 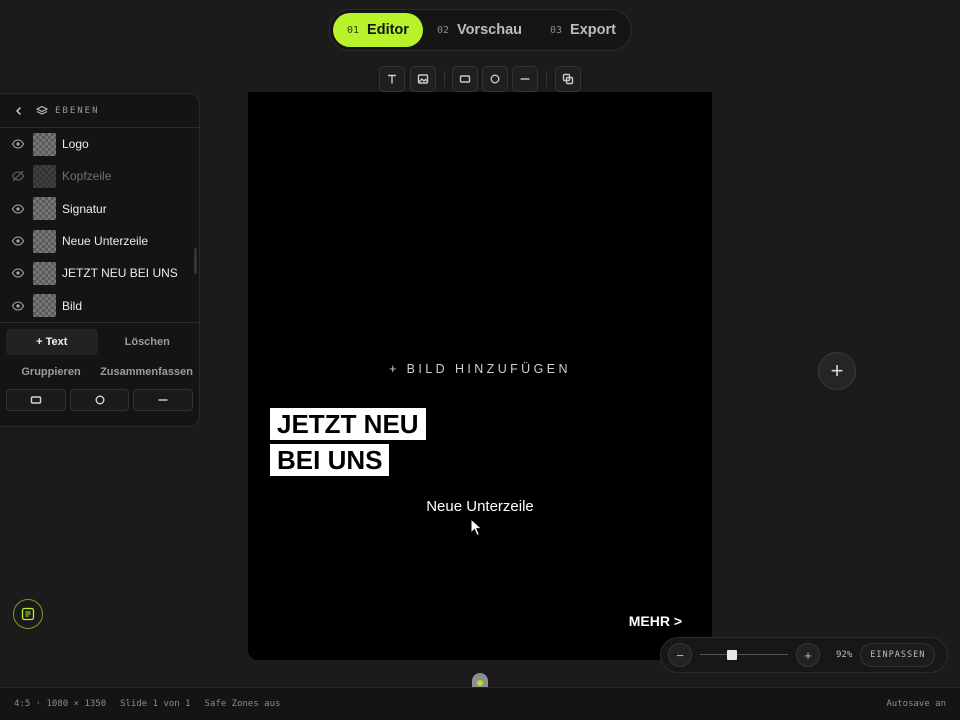 I want to click on add-line-tool, so click(x=525, y=79).